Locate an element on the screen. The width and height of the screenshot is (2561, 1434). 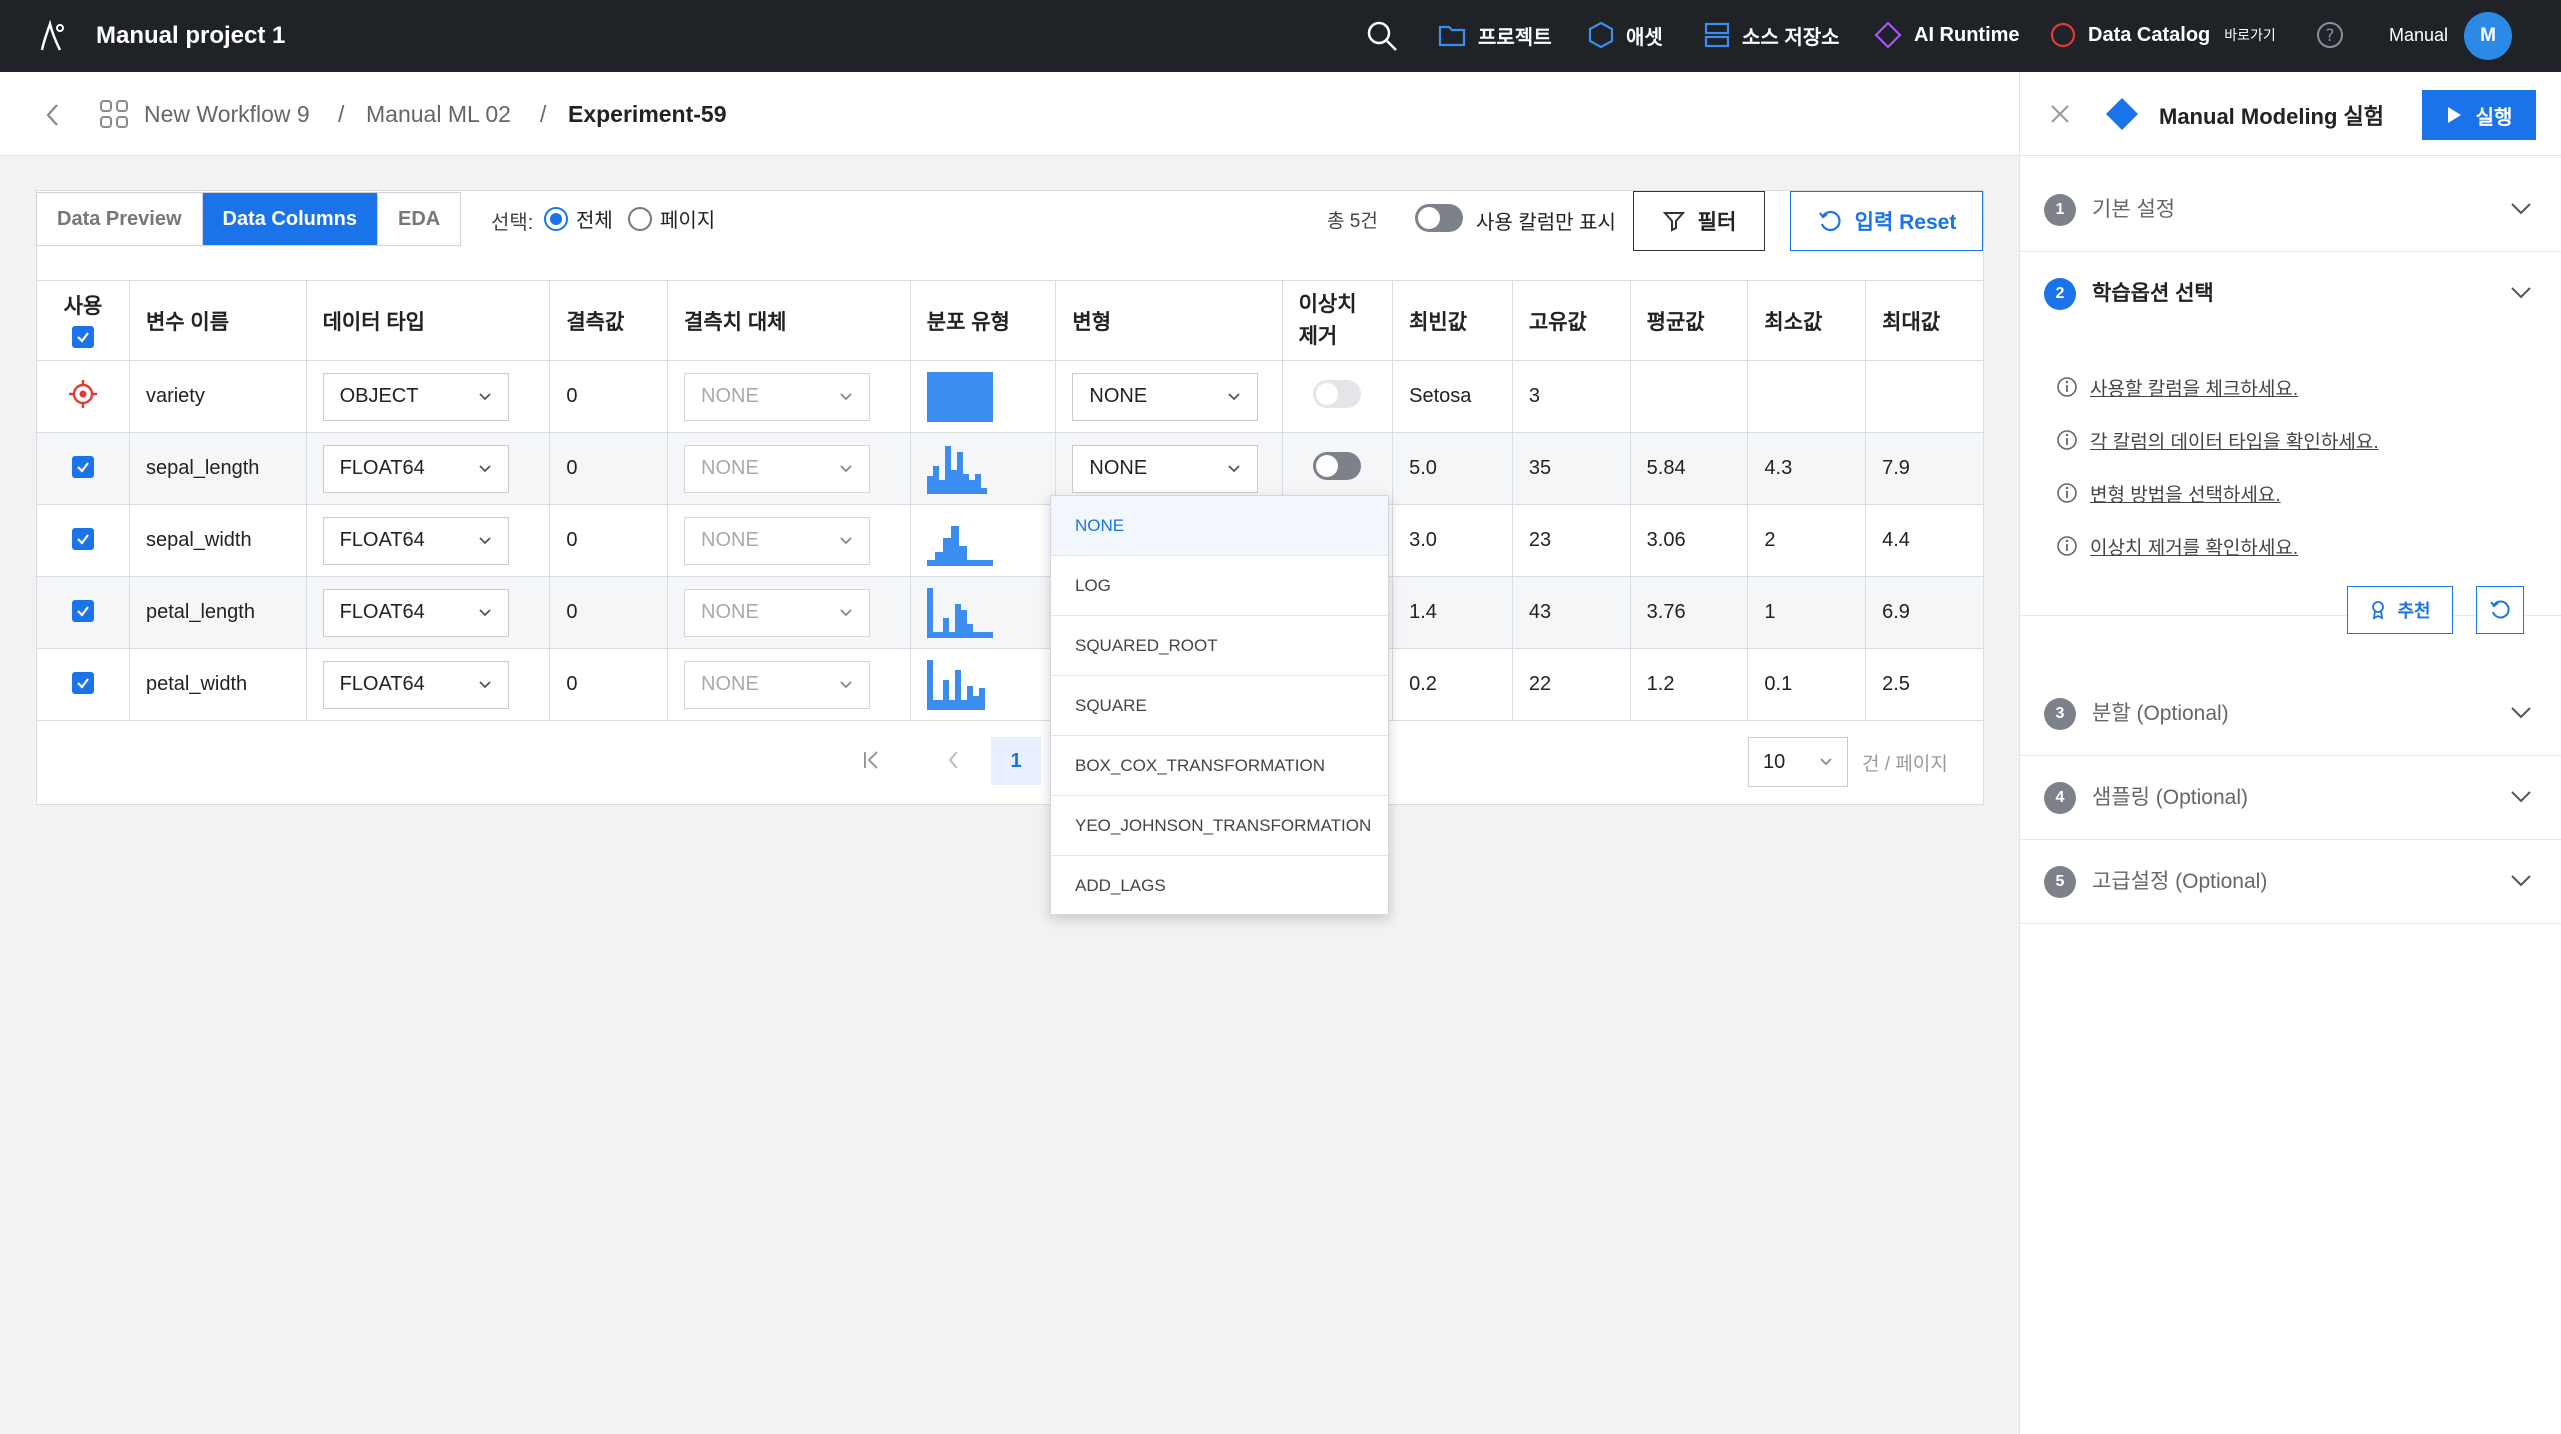
avatar: M is located at coordinates (2488, 36).